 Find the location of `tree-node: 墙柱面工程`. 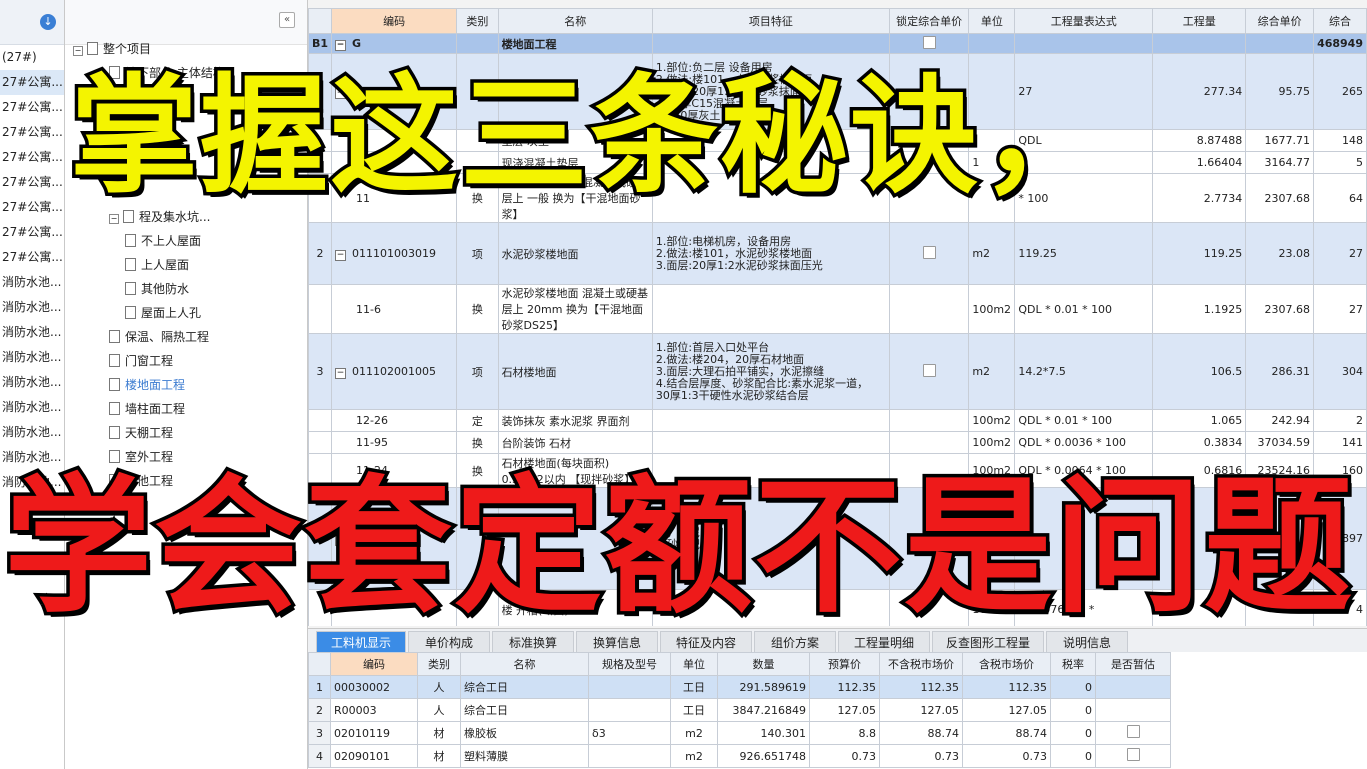

tree-node: 墙柱面工程 is located at coordinates (147, 409).